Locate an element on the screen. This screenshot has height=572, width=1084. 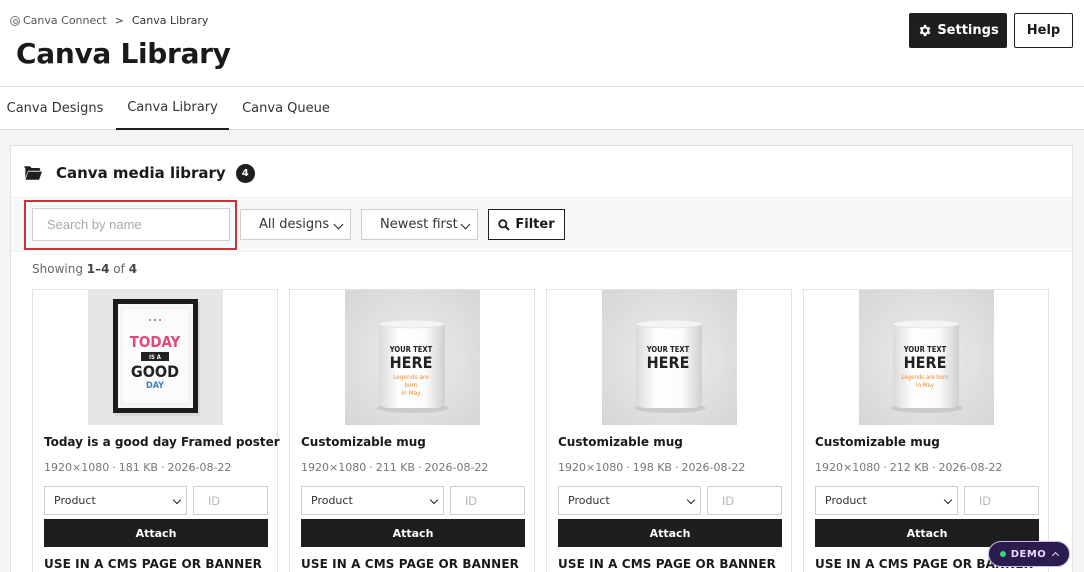
card-size: 198 KB is located at coordinates (652, 467).